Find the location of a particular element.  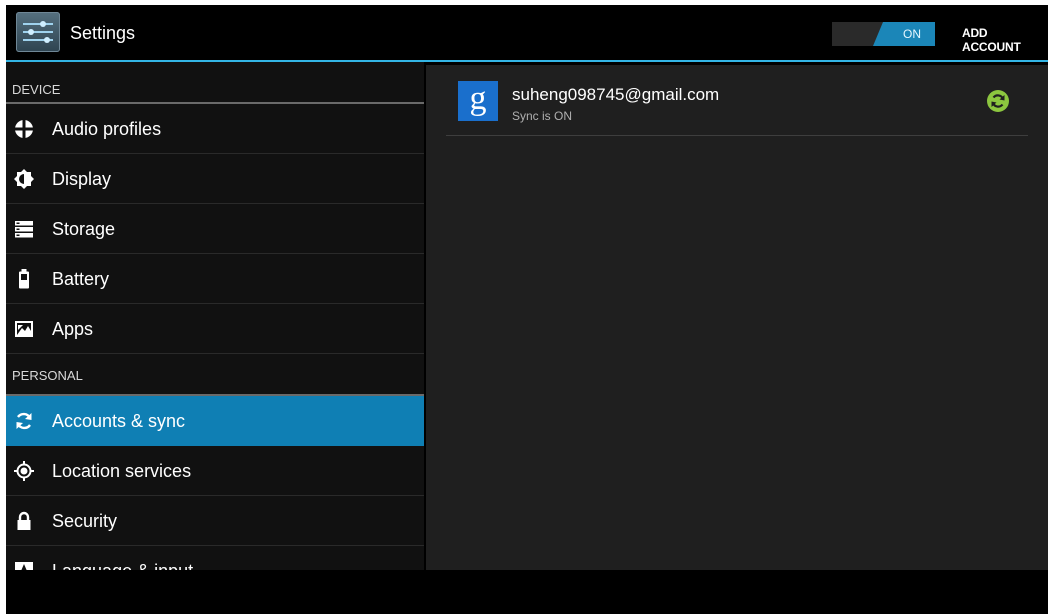

settings-app-icon is located at coordinates (38, 32).